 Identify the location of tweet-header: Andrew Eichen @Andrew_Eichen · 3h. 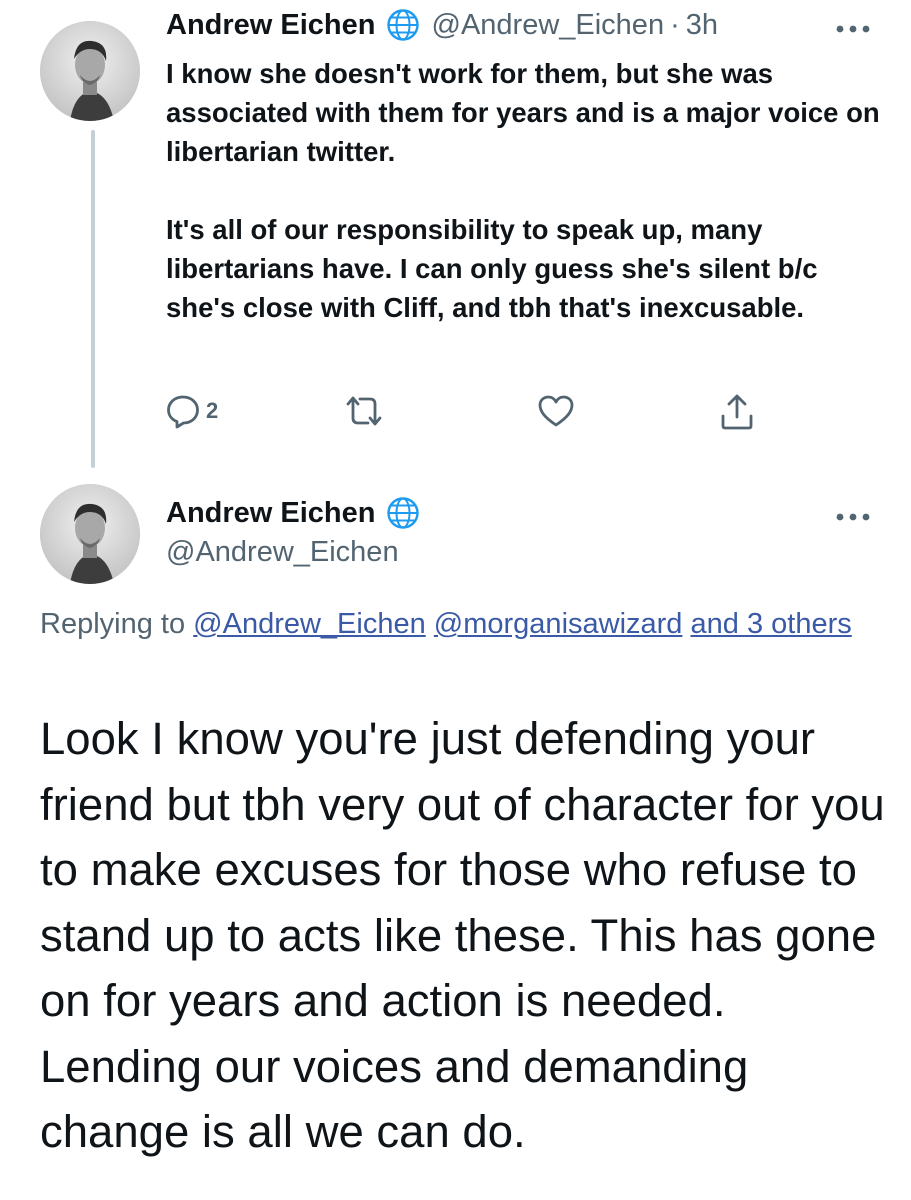
(442, 25).